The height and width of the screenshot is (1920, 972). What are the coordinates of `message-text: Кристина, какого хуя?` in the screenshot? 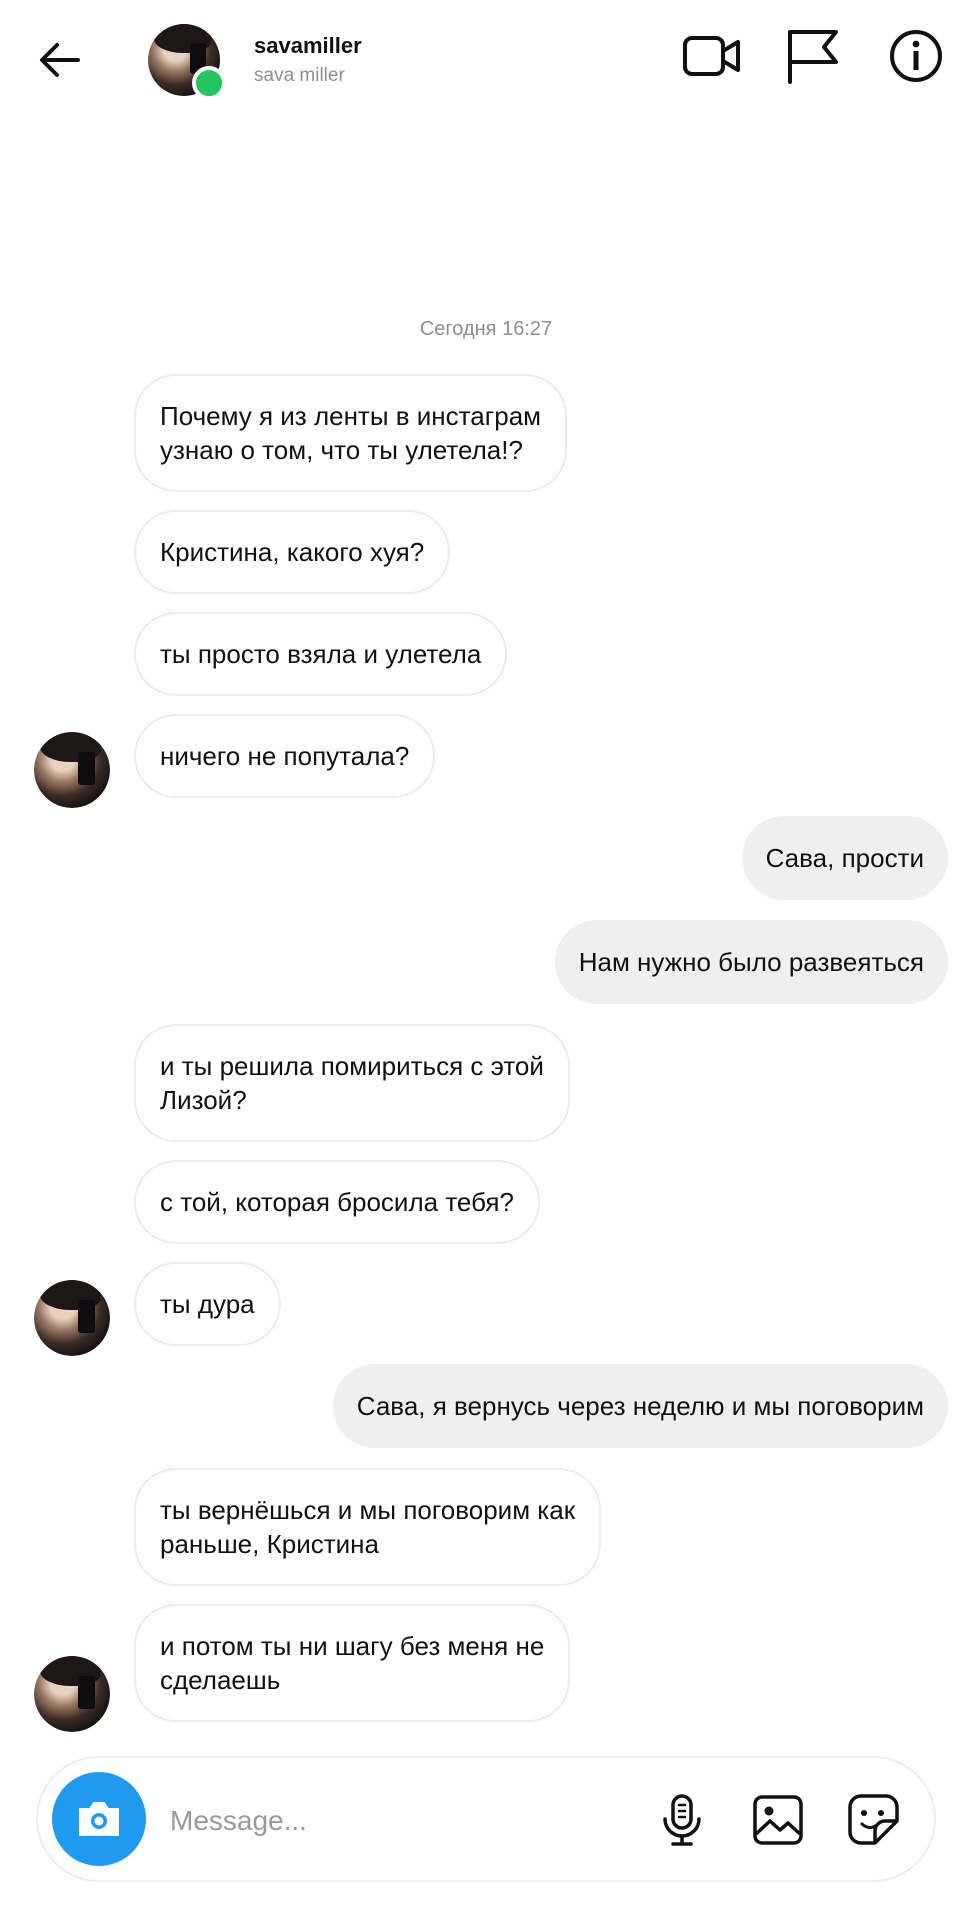 It's located at (292, 552).